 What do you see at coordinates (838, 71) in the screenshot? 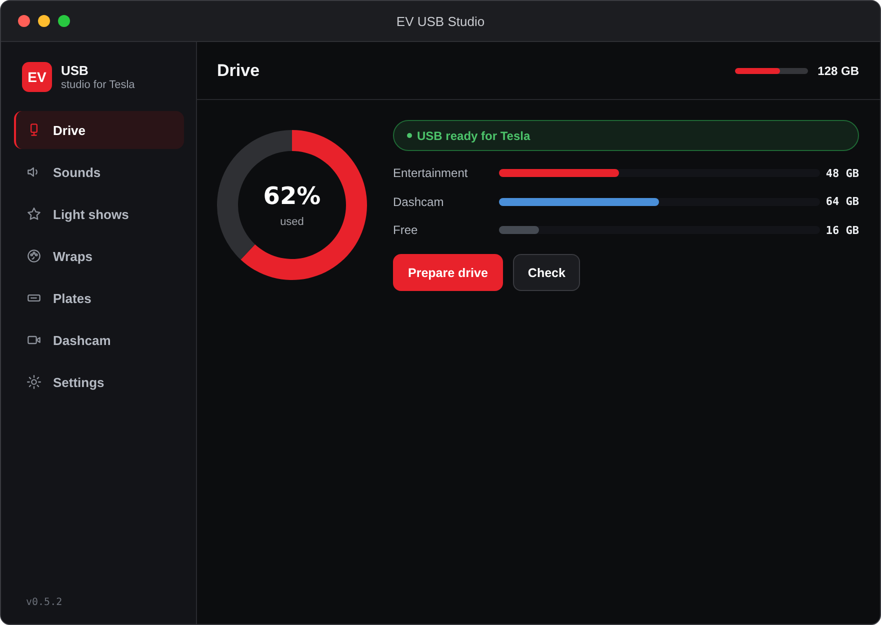
I see `storage-capacity: 128 GB` at bounding box center [838, 71].